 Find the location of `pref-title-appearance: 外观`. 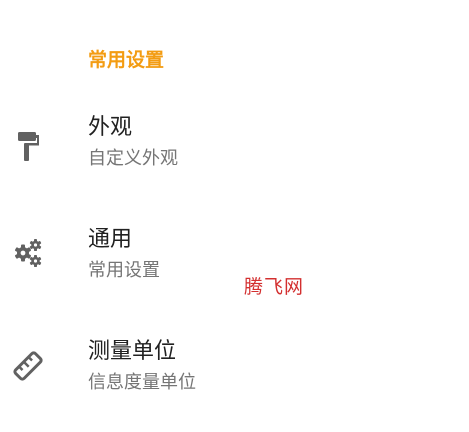

pref-title-appearance: 外观 is located at coordinates (110, 127).